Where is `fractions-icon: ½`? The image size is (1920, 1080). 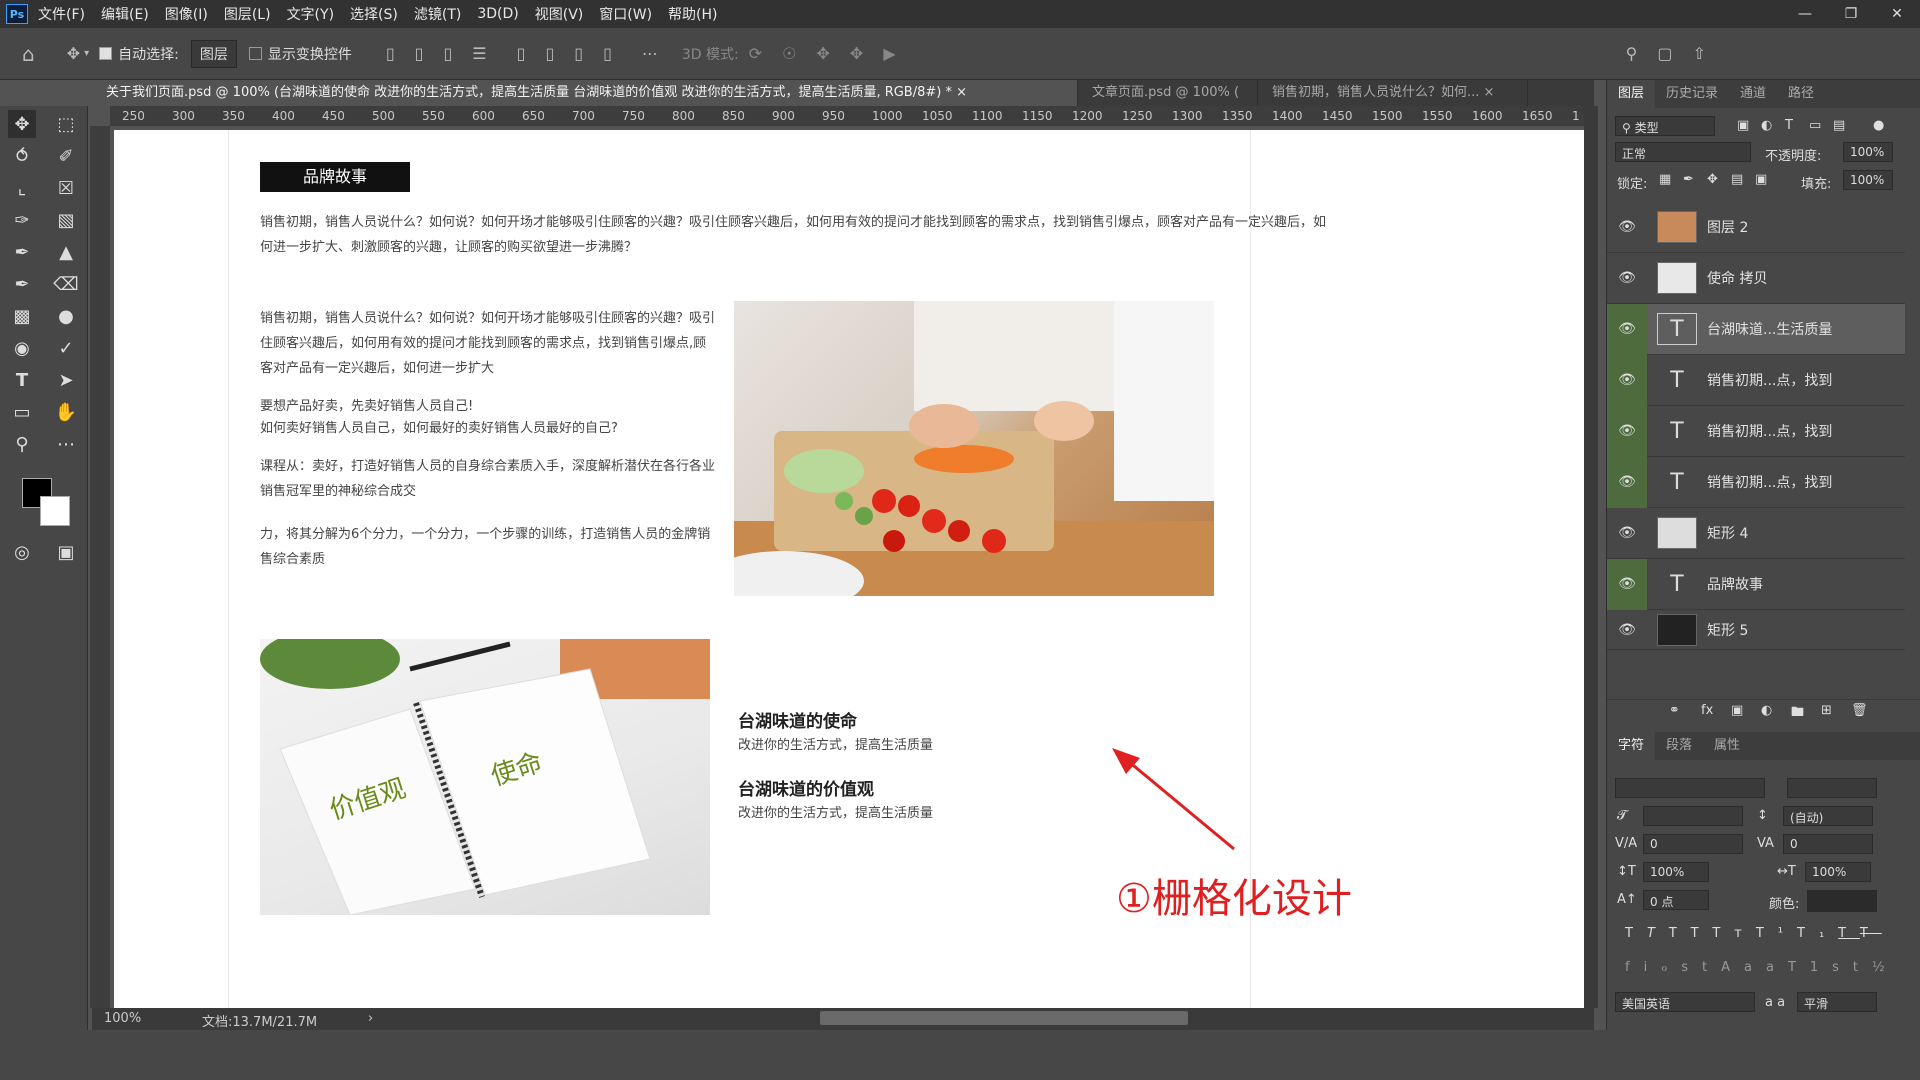 fractions-icon: ½ is located at coordinates (1885, 967).